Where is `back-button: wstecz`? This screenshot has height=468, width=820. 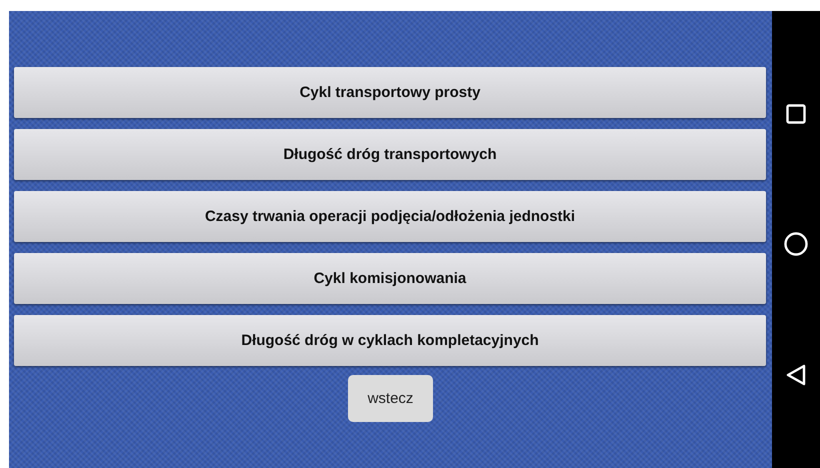
back-button: wstecz is located at coordinates (390, 398).